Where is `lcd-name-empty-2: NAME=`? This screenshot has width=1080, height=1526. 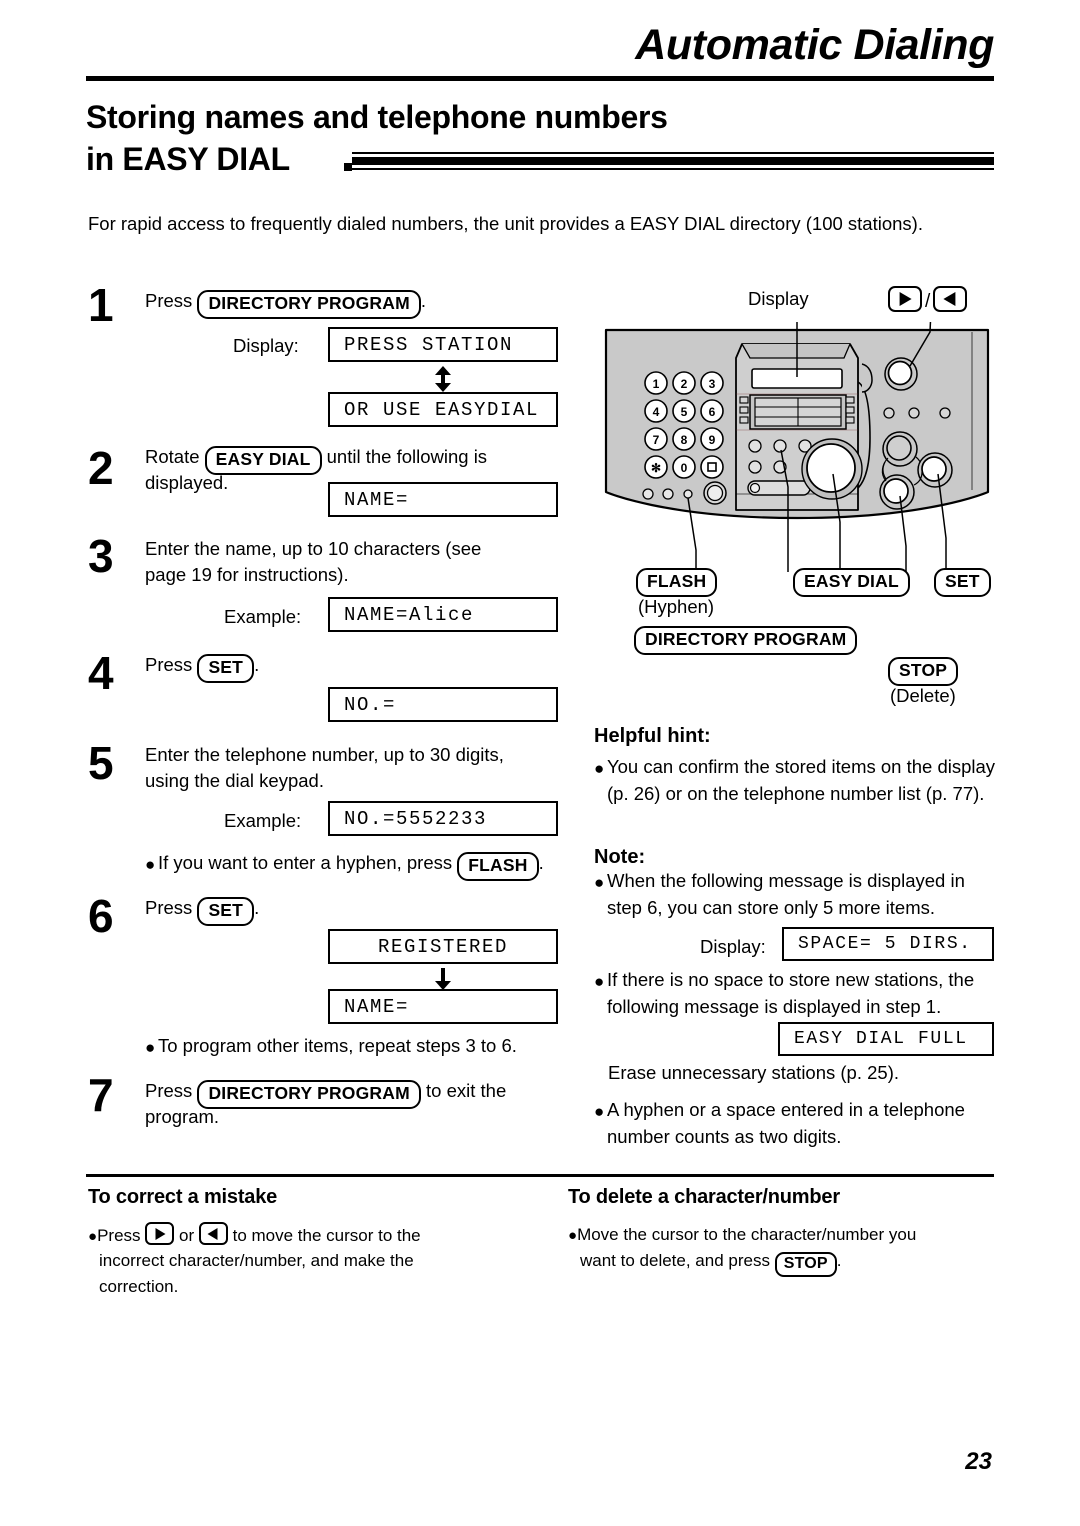 lcd-name-empty-2: NAME= is located at coordinates (443, 1006).